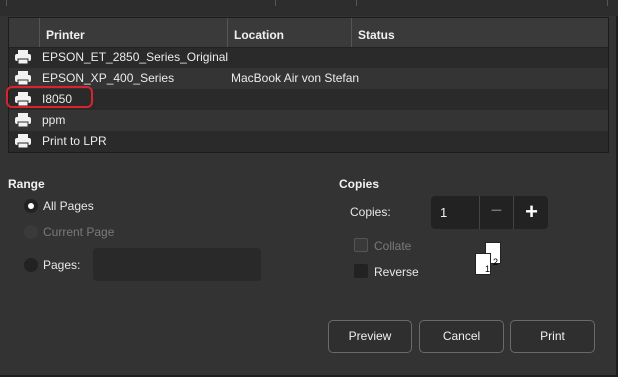 The image size is (618, 377). Describe the element at coordinates (496, 212) in the screenshot. I see `minus-icon: −` at that location.